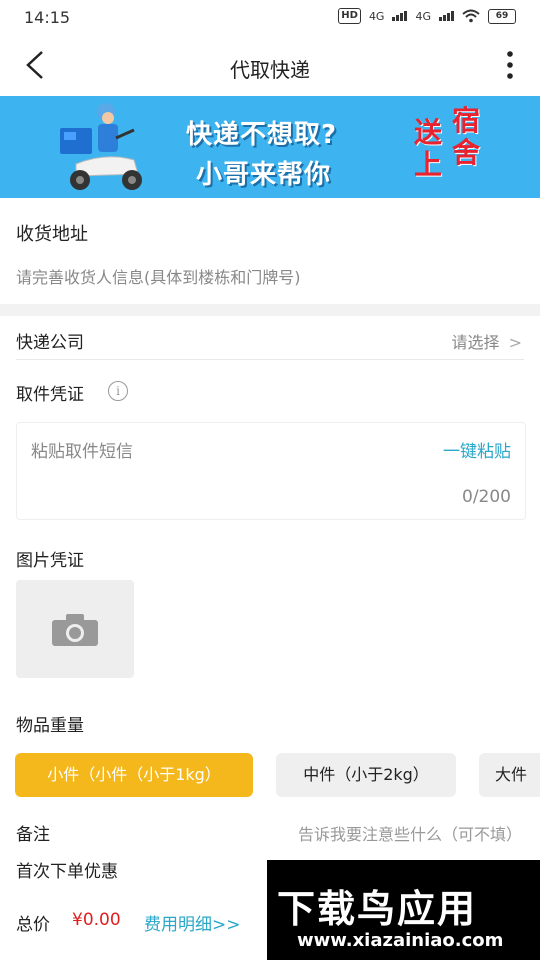  What do you see at coordinates (270, 310) in the screenshot?
I see `section-divider` at bounding box center [270, 310].